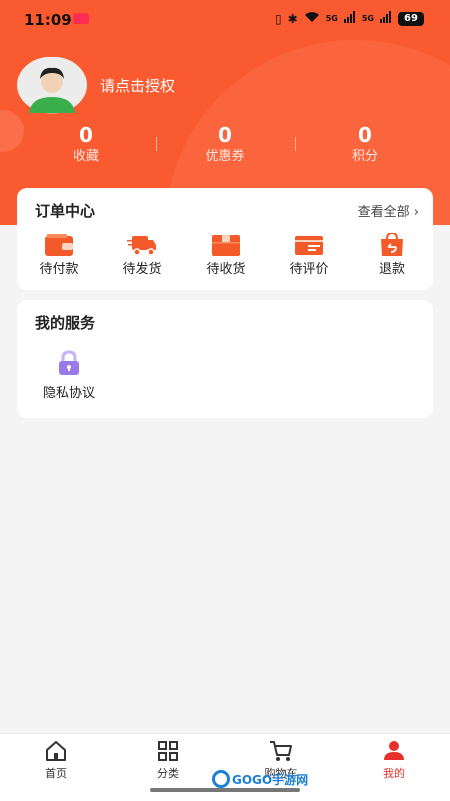 The height and width of the screenshot is (801, 450). Describe the element at coordinates (226, 245) in the screenshot. I see `package-box-icon` at that location.